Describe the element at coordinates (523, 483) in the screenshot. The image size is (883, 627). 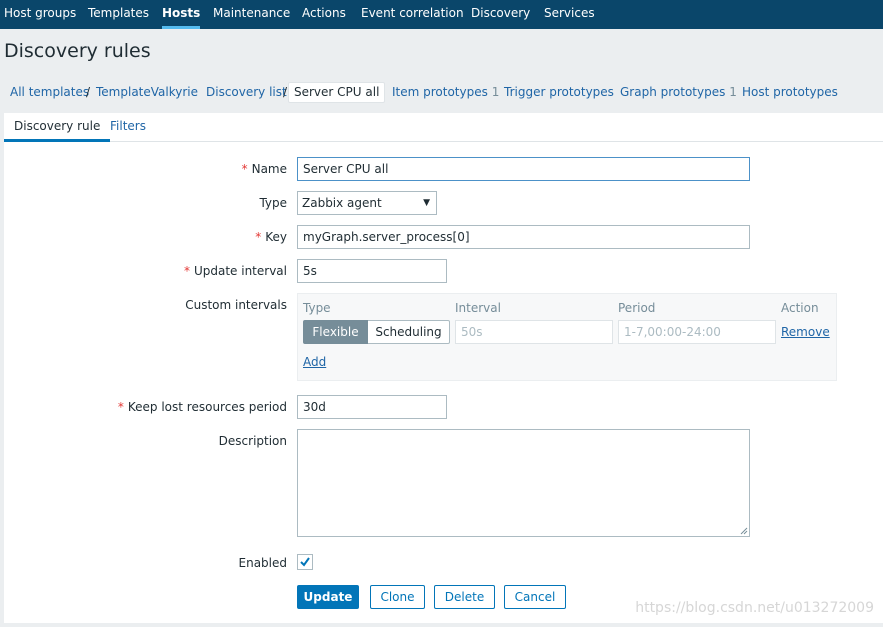
I see `description-textarea` at that location.